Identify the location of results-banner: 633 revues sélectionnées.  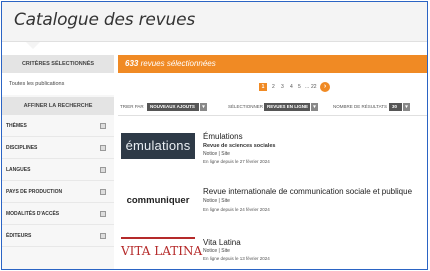
(272, 64).